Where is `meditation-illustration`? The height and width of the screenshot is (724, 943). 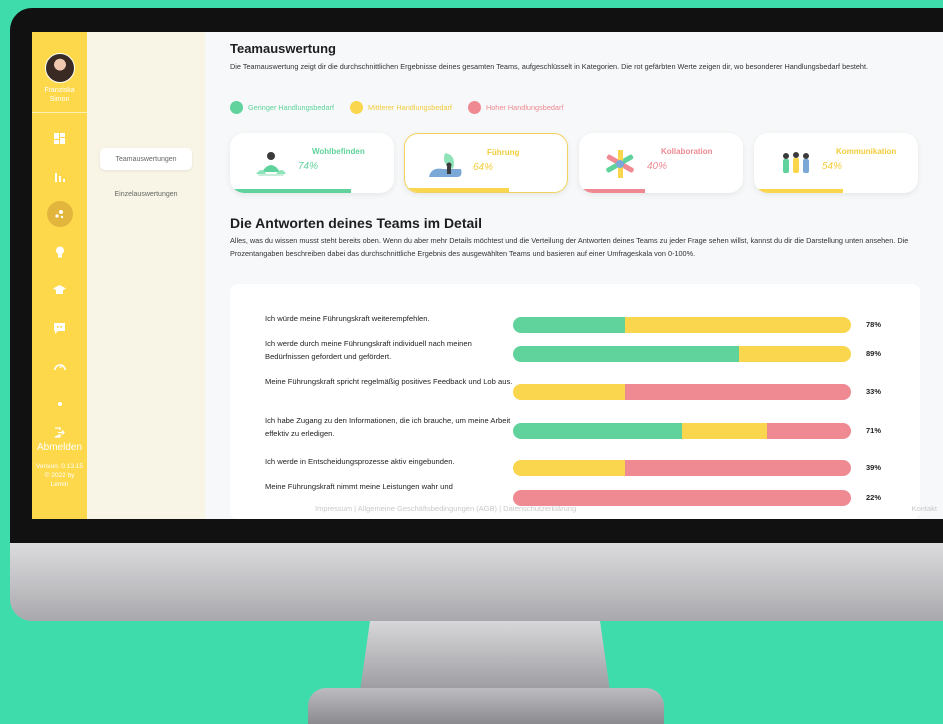
meditation-illustration is located at coordinates (271, 164).